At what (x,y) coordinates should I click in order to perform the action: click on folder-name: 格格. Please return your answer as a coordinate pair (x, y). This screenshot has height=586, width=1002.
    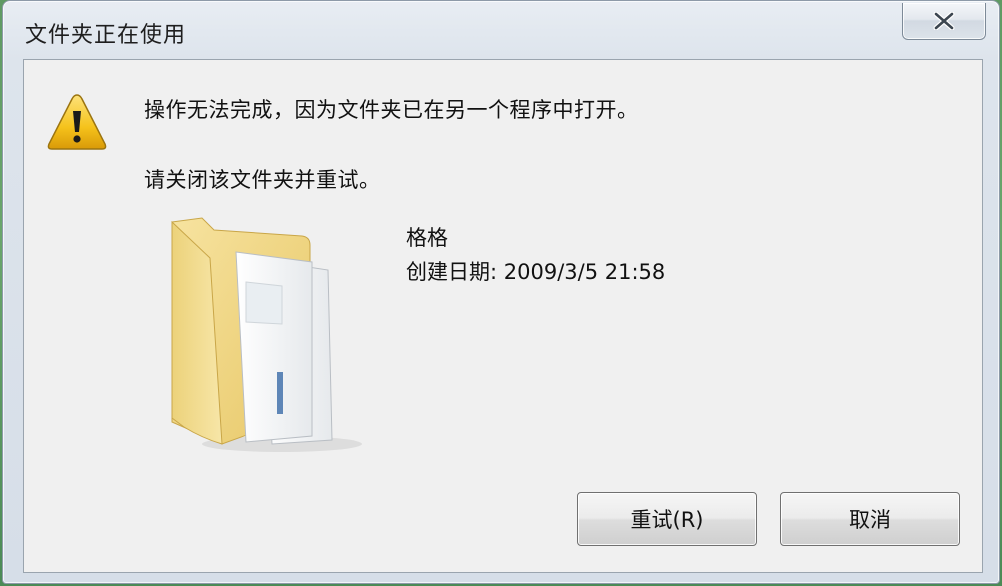
    Looking at the image, I should click on (427, 238).